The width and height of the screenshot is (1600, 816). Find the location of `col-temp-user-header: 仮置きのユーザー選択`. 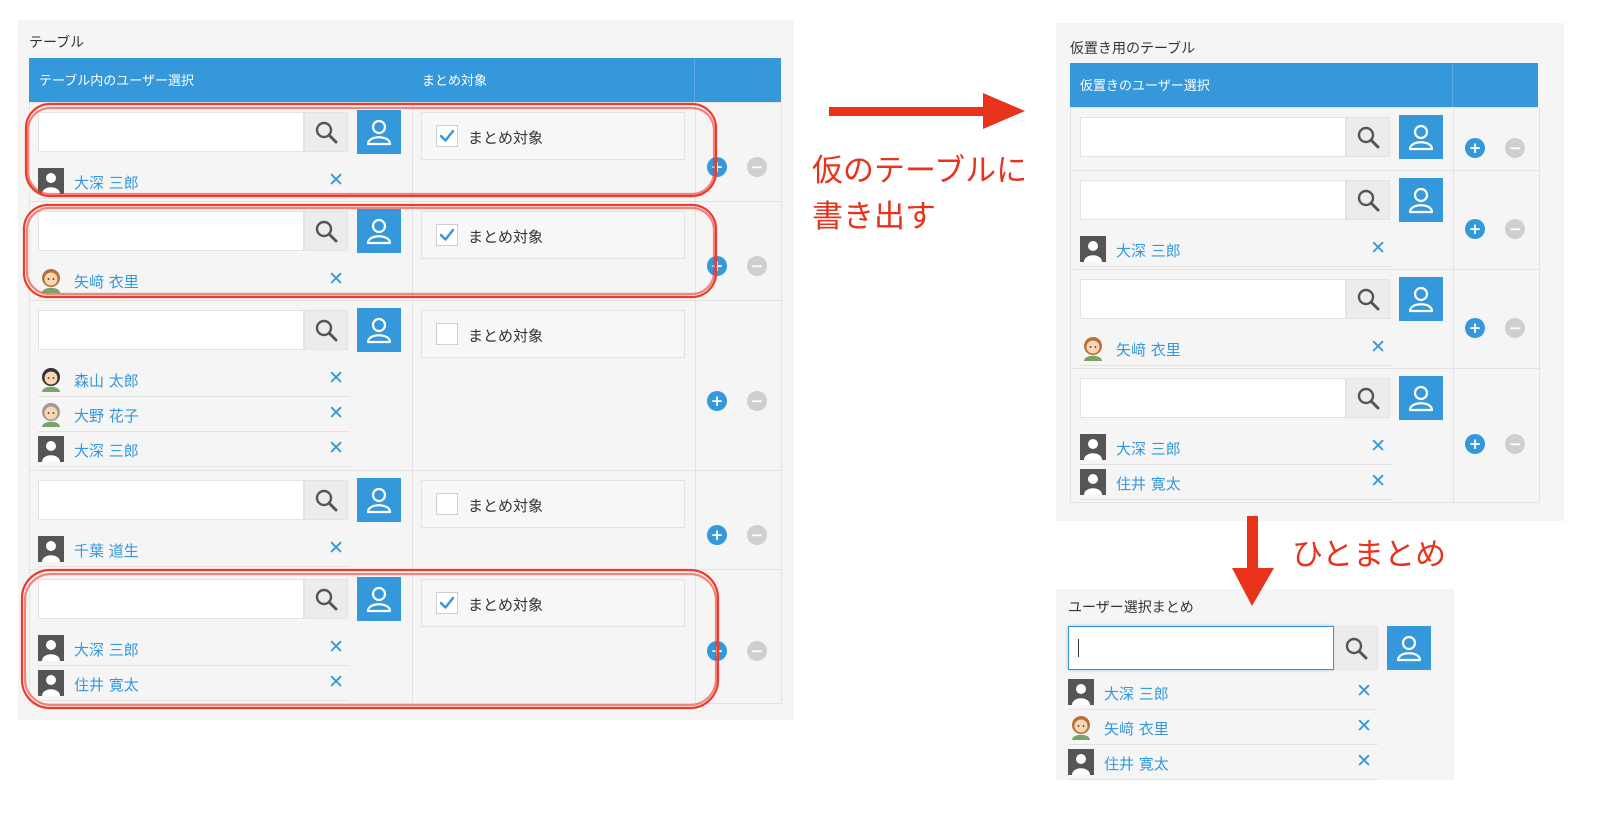

col-temp-user-header: 仮置きのユーザー選択 is located at coordinates (1145, 86).